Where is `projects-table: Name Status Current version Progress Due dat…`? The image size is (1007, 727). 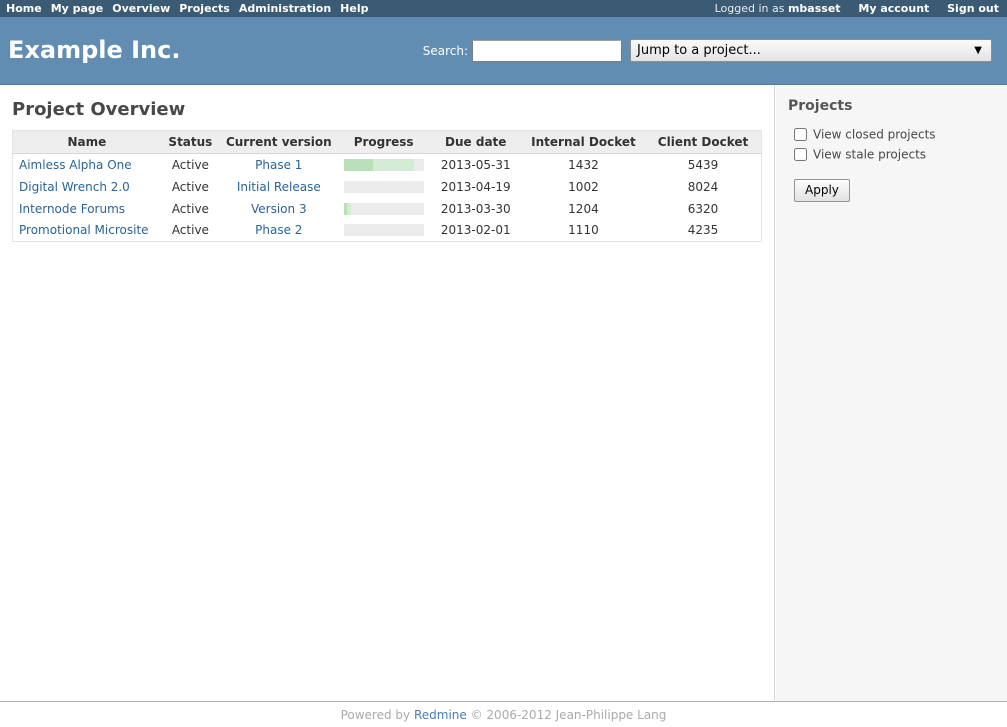
projects-table: Name Status Current version Progress Due dat… is located at coordinates (387, 186).